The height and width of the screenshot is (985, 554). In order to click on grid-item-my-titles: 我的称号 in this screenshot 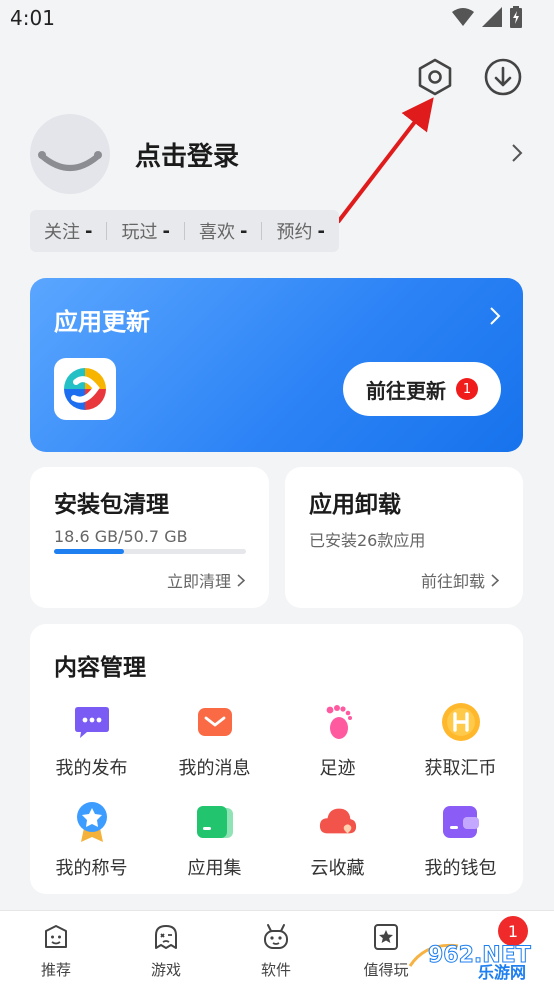, I will do `click(91, 841)`.